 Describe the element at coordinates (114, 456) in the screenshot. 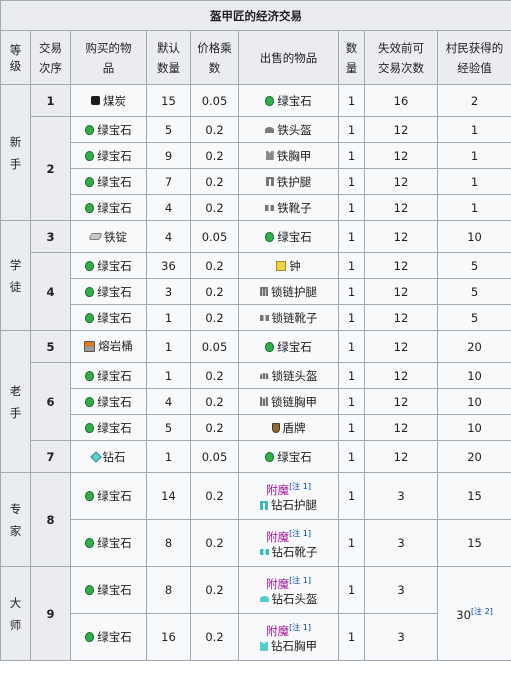

I see `buy-item-label: 钻石` at that location.